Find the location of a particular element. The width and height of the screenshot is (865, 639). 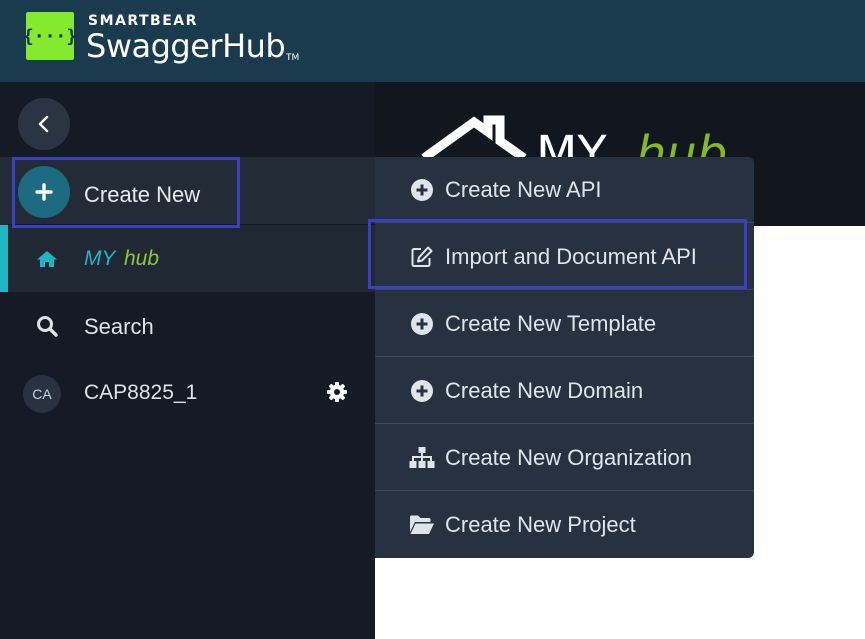

chevron-left-icon is located at coordinates (43, 124).